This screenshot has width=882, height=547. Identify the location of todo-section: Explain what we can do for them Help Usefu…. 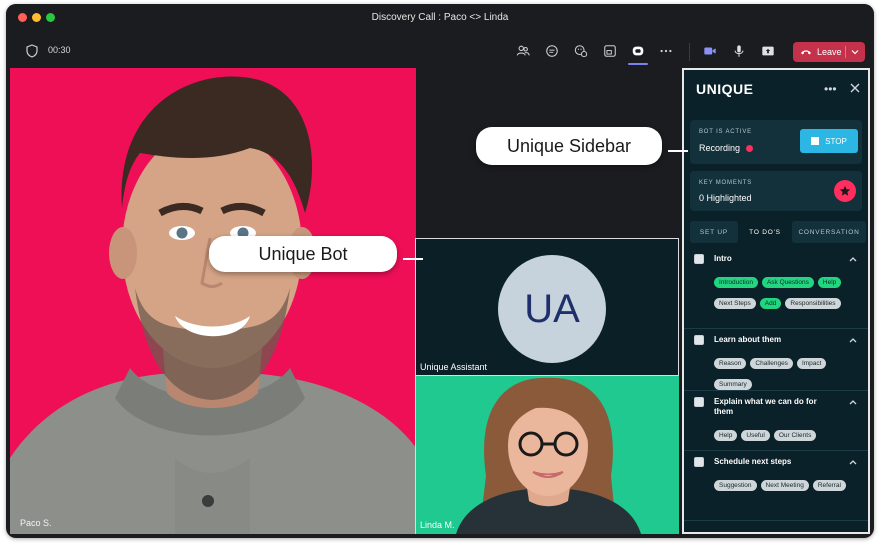
(776, 420).